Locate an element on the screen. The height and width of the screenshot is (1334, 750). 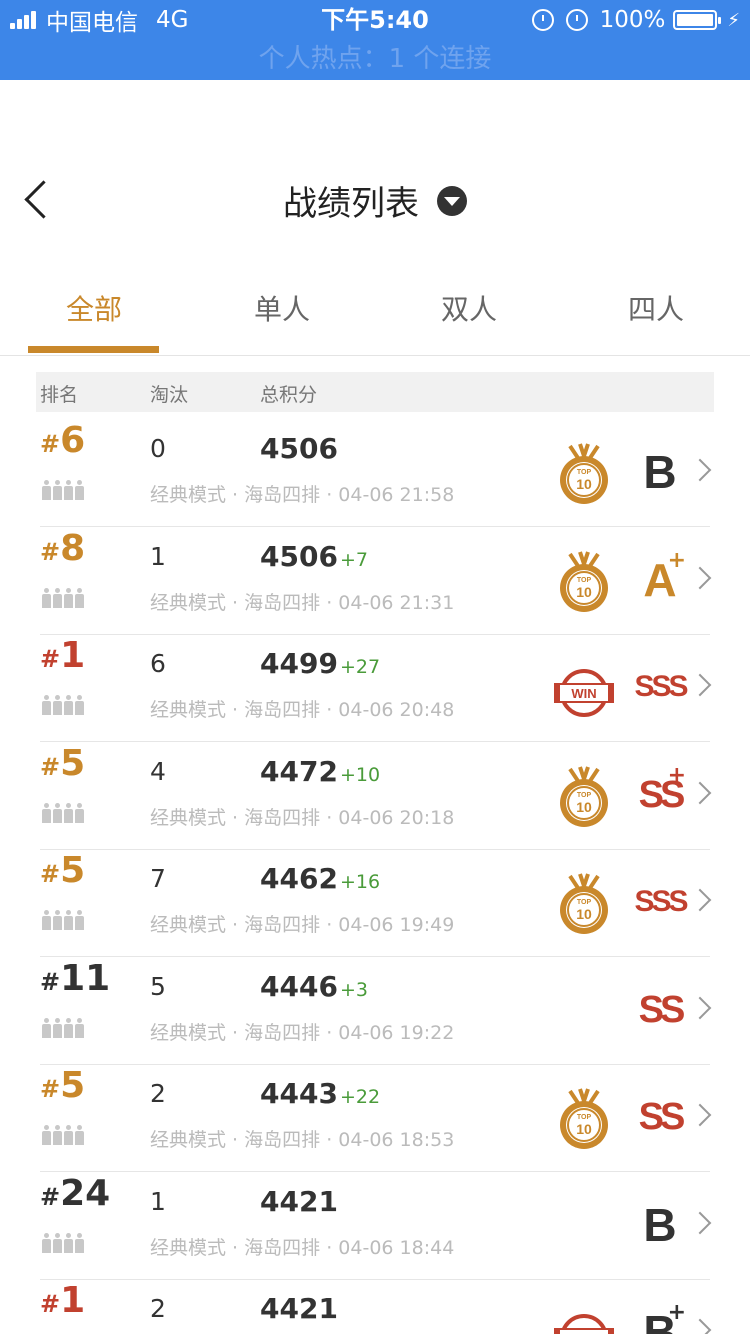
kills-value: 2 is located at coordinates (158, 1308).